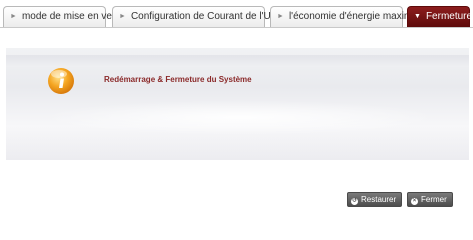  I want to click on panel-title: Redémarrage & Fermeture du Système, so click(178, 79).